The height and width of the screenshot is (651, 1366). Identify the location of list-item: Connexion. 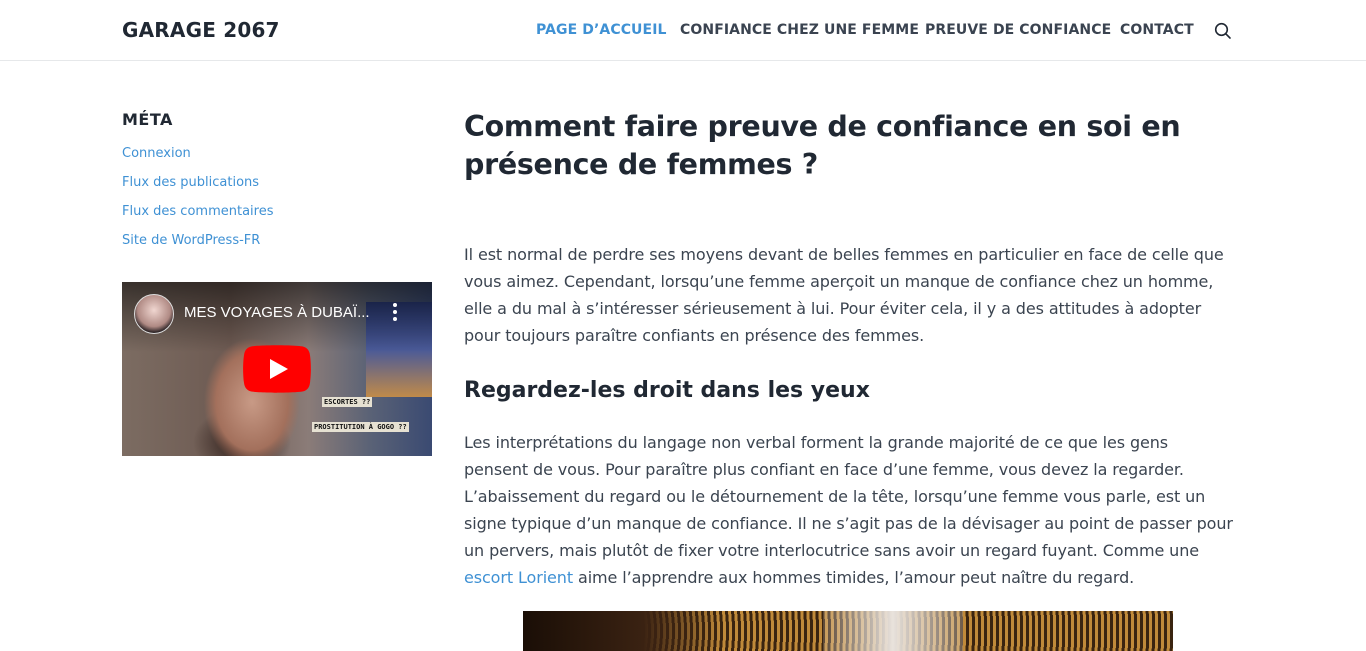
(277, 158).